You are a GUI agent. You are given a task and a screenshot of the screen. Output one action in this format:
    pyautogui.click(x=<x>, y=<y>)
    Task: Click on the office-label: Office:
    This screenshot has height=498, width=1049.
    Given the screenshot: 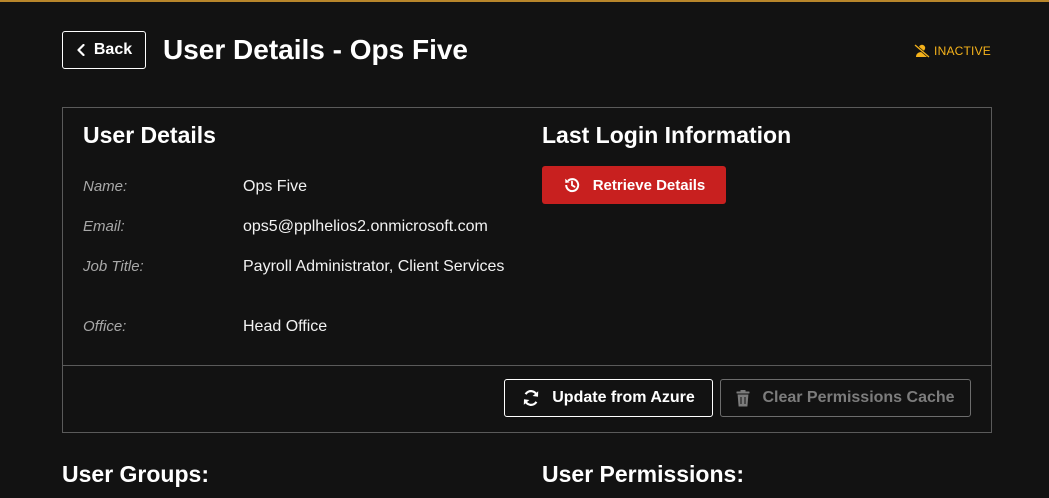 What is the action you would take?
    pyautogui.click(x=105, y=326)
    